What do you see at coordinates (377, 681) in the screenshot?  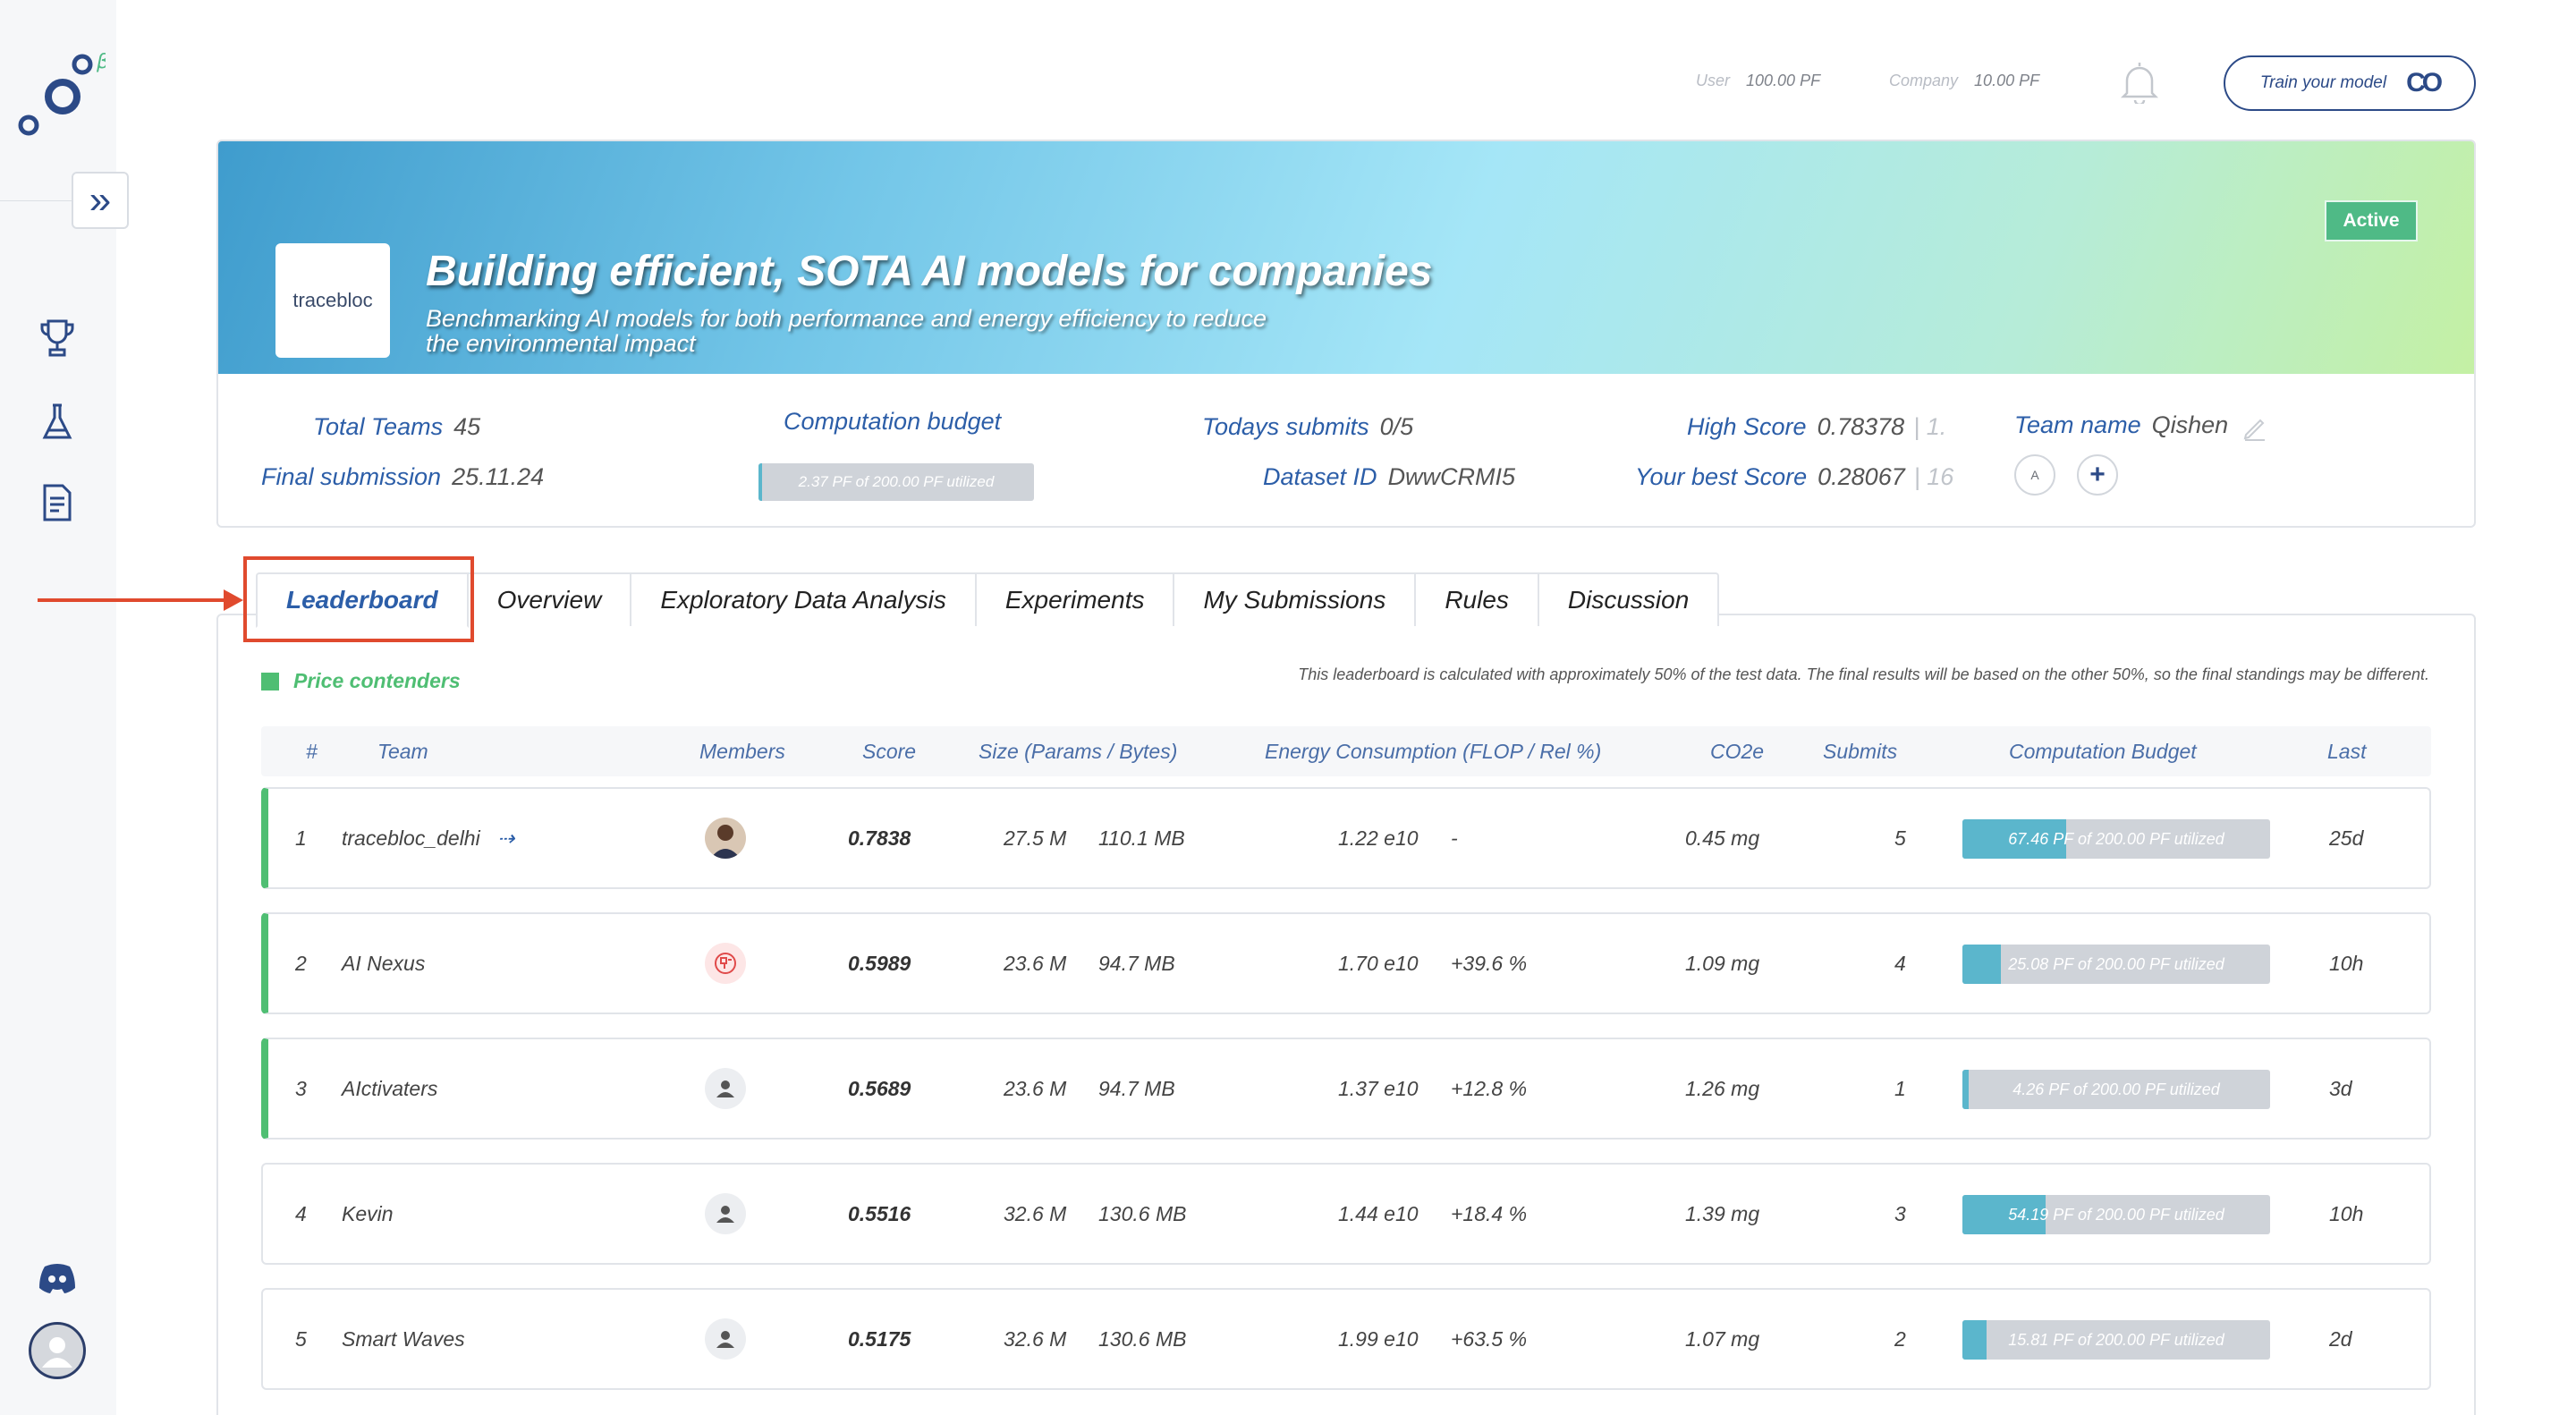 I see `price-contenders-label: Price contenders` at bounding box center [377, 681].